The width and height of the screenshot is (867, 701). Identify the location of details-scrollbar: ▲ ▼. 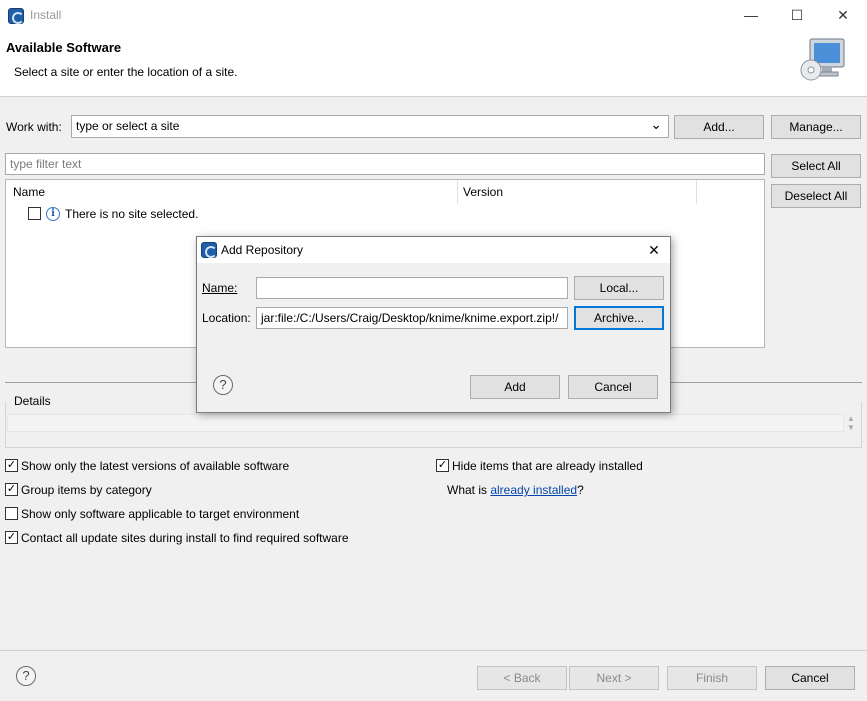
(851, 423).